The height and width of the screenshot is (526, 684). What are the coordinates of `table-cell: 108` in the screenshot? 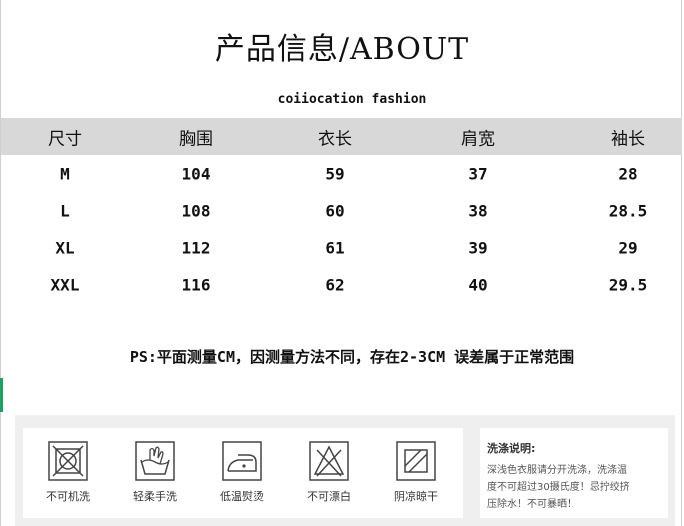 It's located at (196, 210).